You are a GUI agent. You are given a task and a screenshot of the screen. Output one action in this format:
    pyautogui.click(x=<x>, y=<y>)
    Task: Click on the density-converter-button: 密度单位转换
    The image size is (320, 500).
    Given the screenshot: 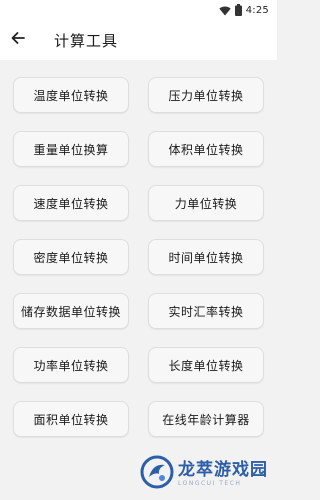 What is the action you would take?
    pyautogui.click(x=71, y=257)
    